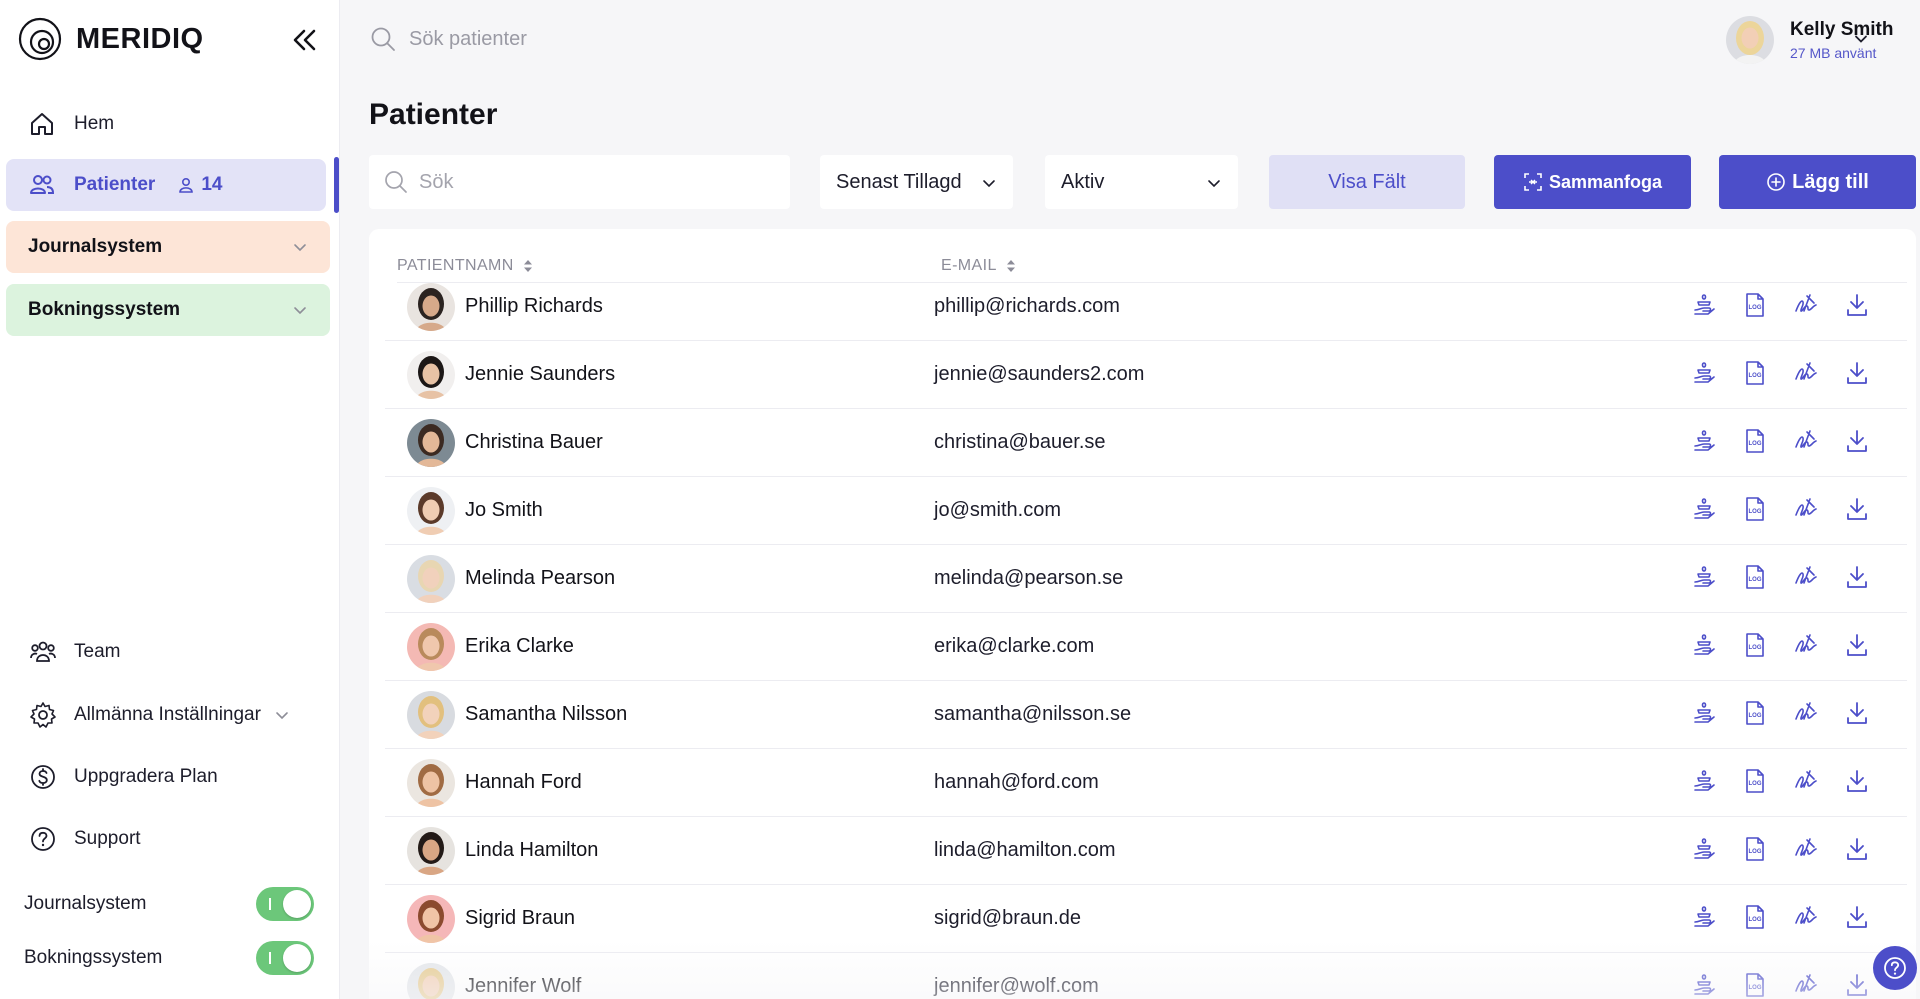 The image size is (1920, 999). I want to click on table-row: Christina Bauer christina@bauer.se LOG, so click(1146, 443).